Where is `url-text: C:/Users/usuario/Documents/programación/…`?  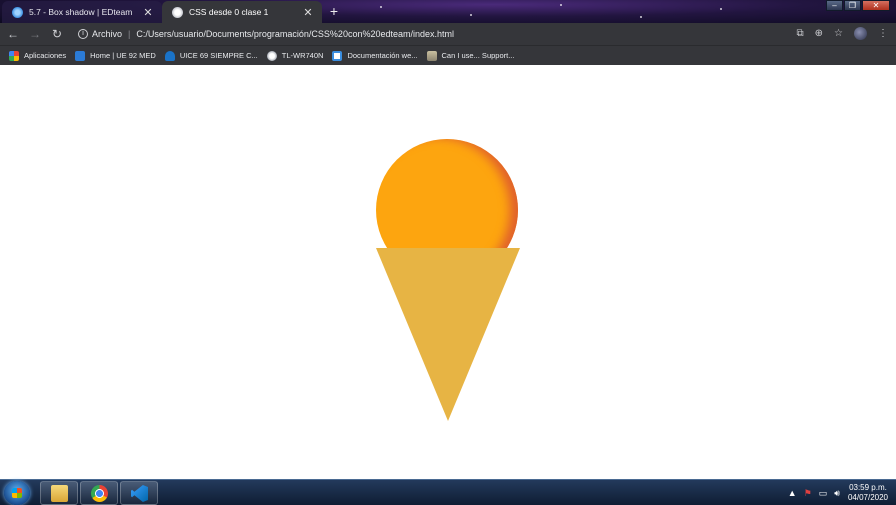 url-text: C:/Users/usuario/Documents/programación/… is located at coordinates (295, 34).